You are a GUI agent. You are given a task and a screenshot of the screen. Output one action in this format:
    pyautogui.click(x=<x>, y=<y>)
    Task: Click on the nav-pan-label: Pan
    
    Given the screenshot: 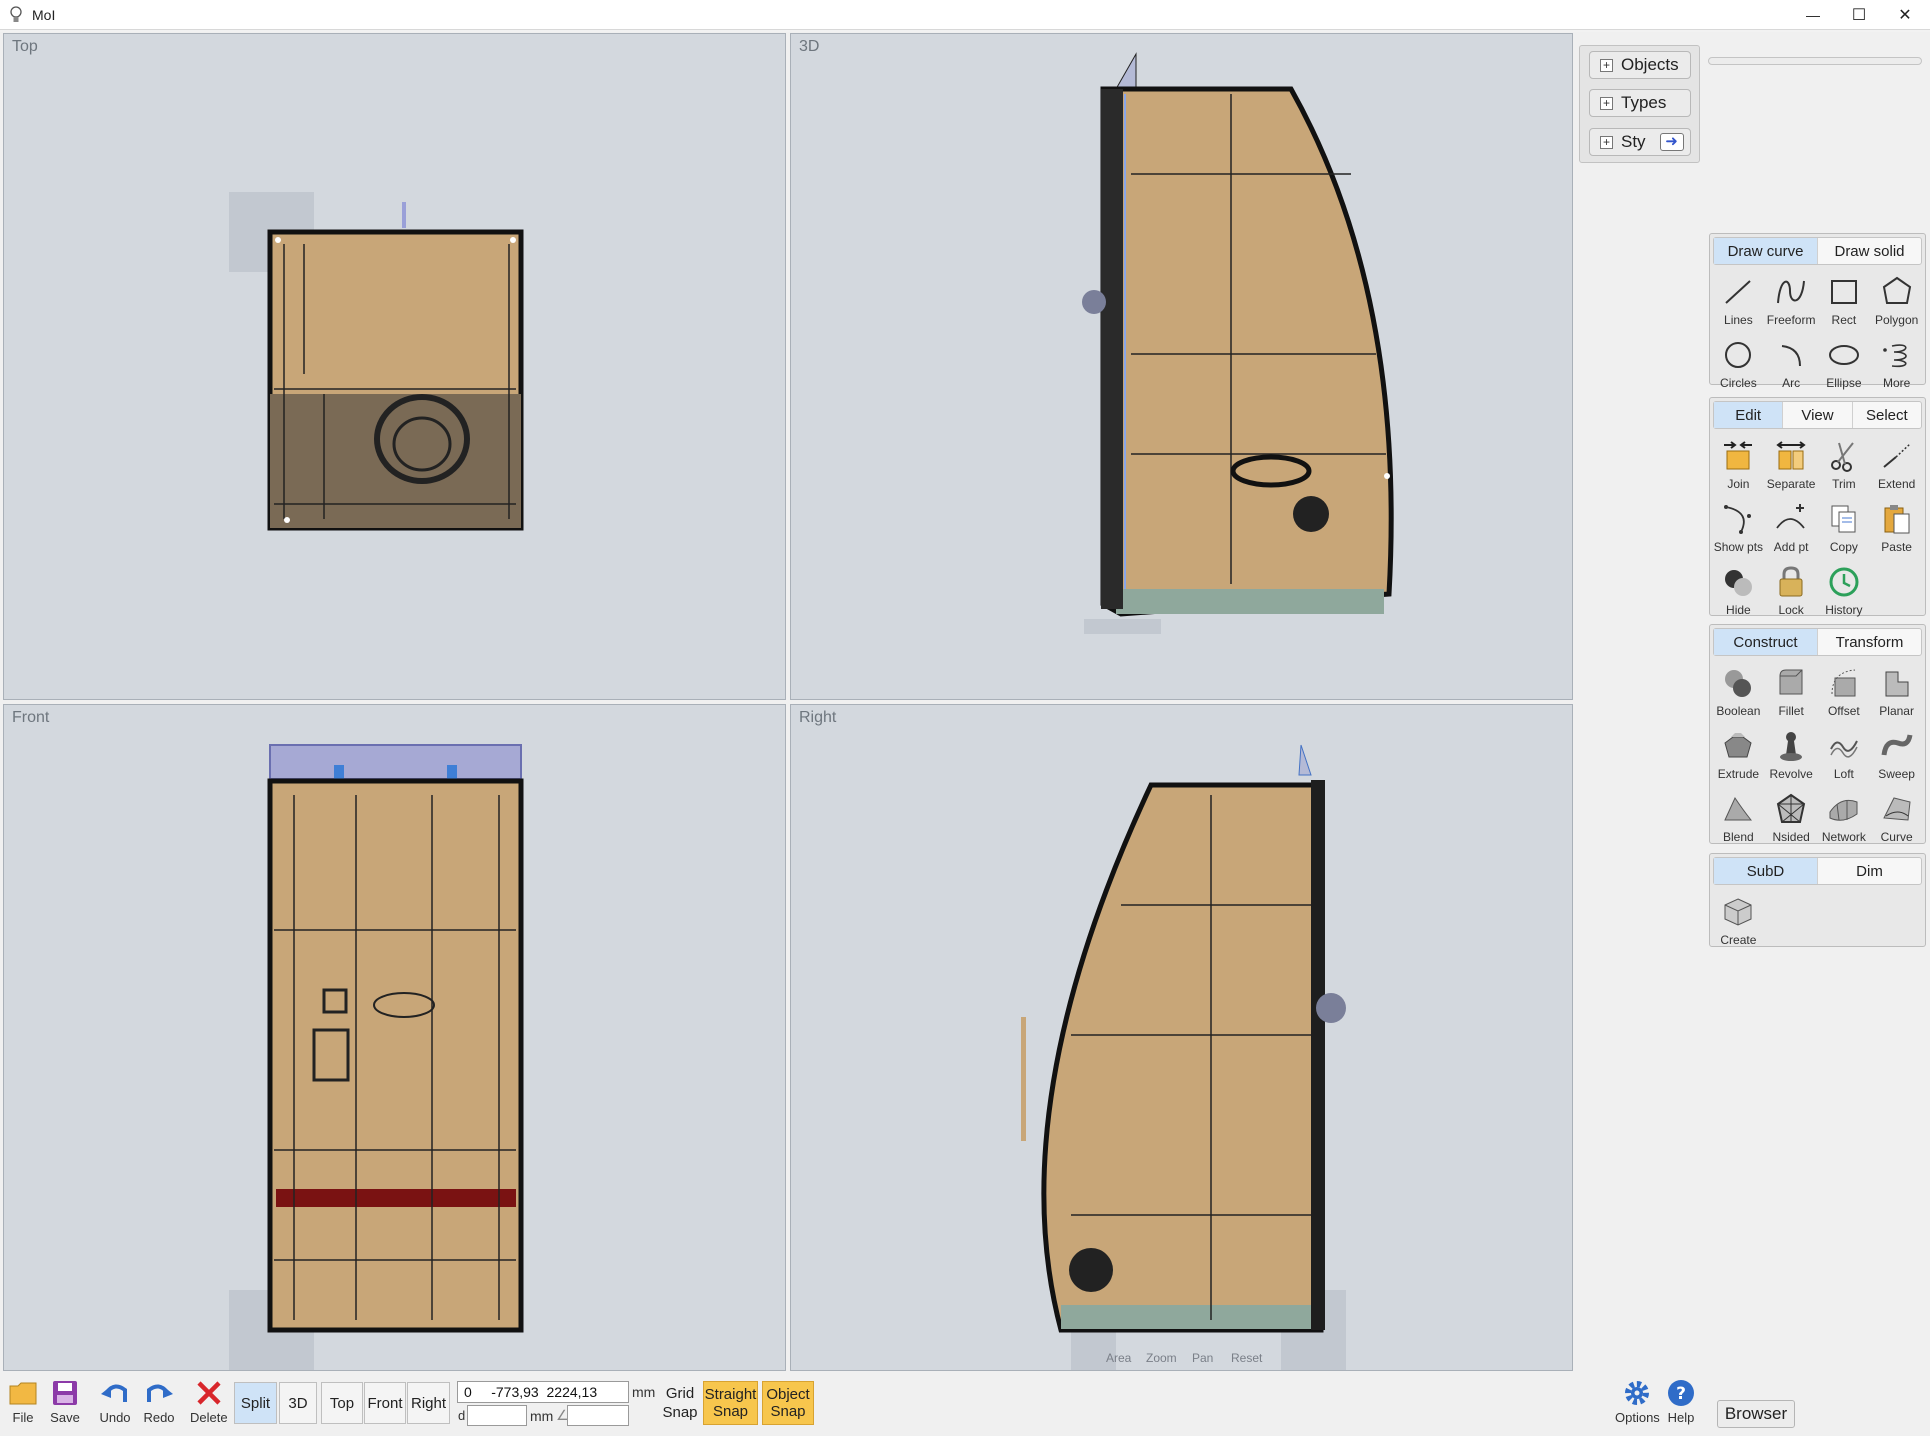 What is the action you would take?
    pyautogui.click(x=1202, y=1358)
    